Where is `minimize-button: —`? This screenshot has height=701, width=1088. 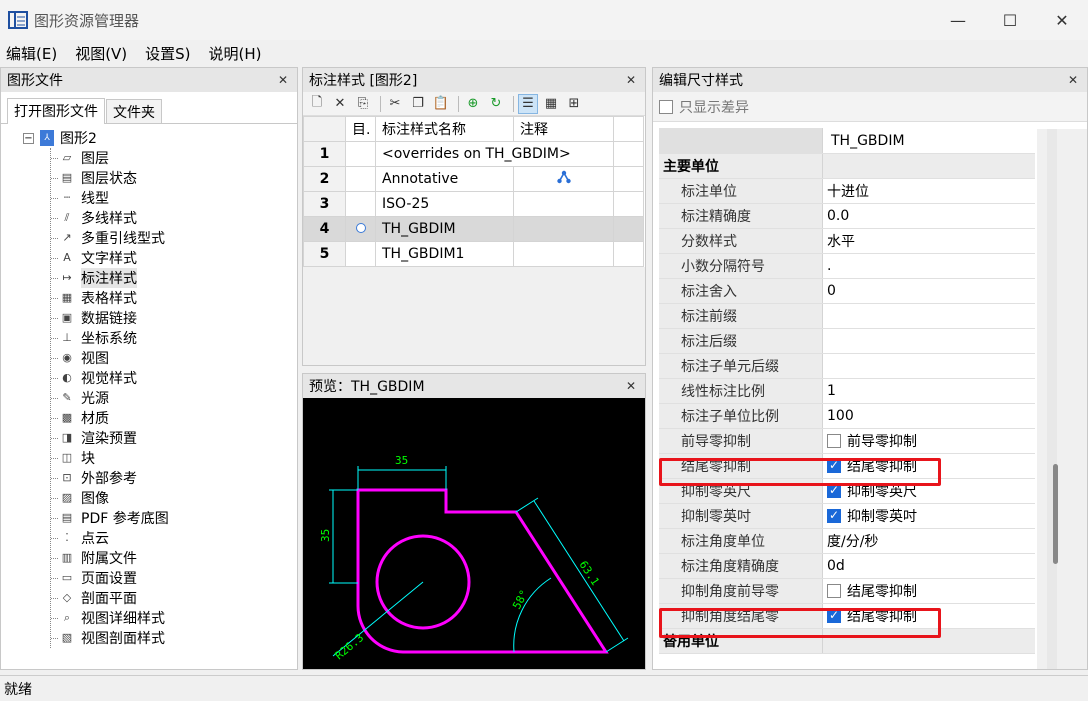 minimize-button: — is located at coordinates (958, 20).